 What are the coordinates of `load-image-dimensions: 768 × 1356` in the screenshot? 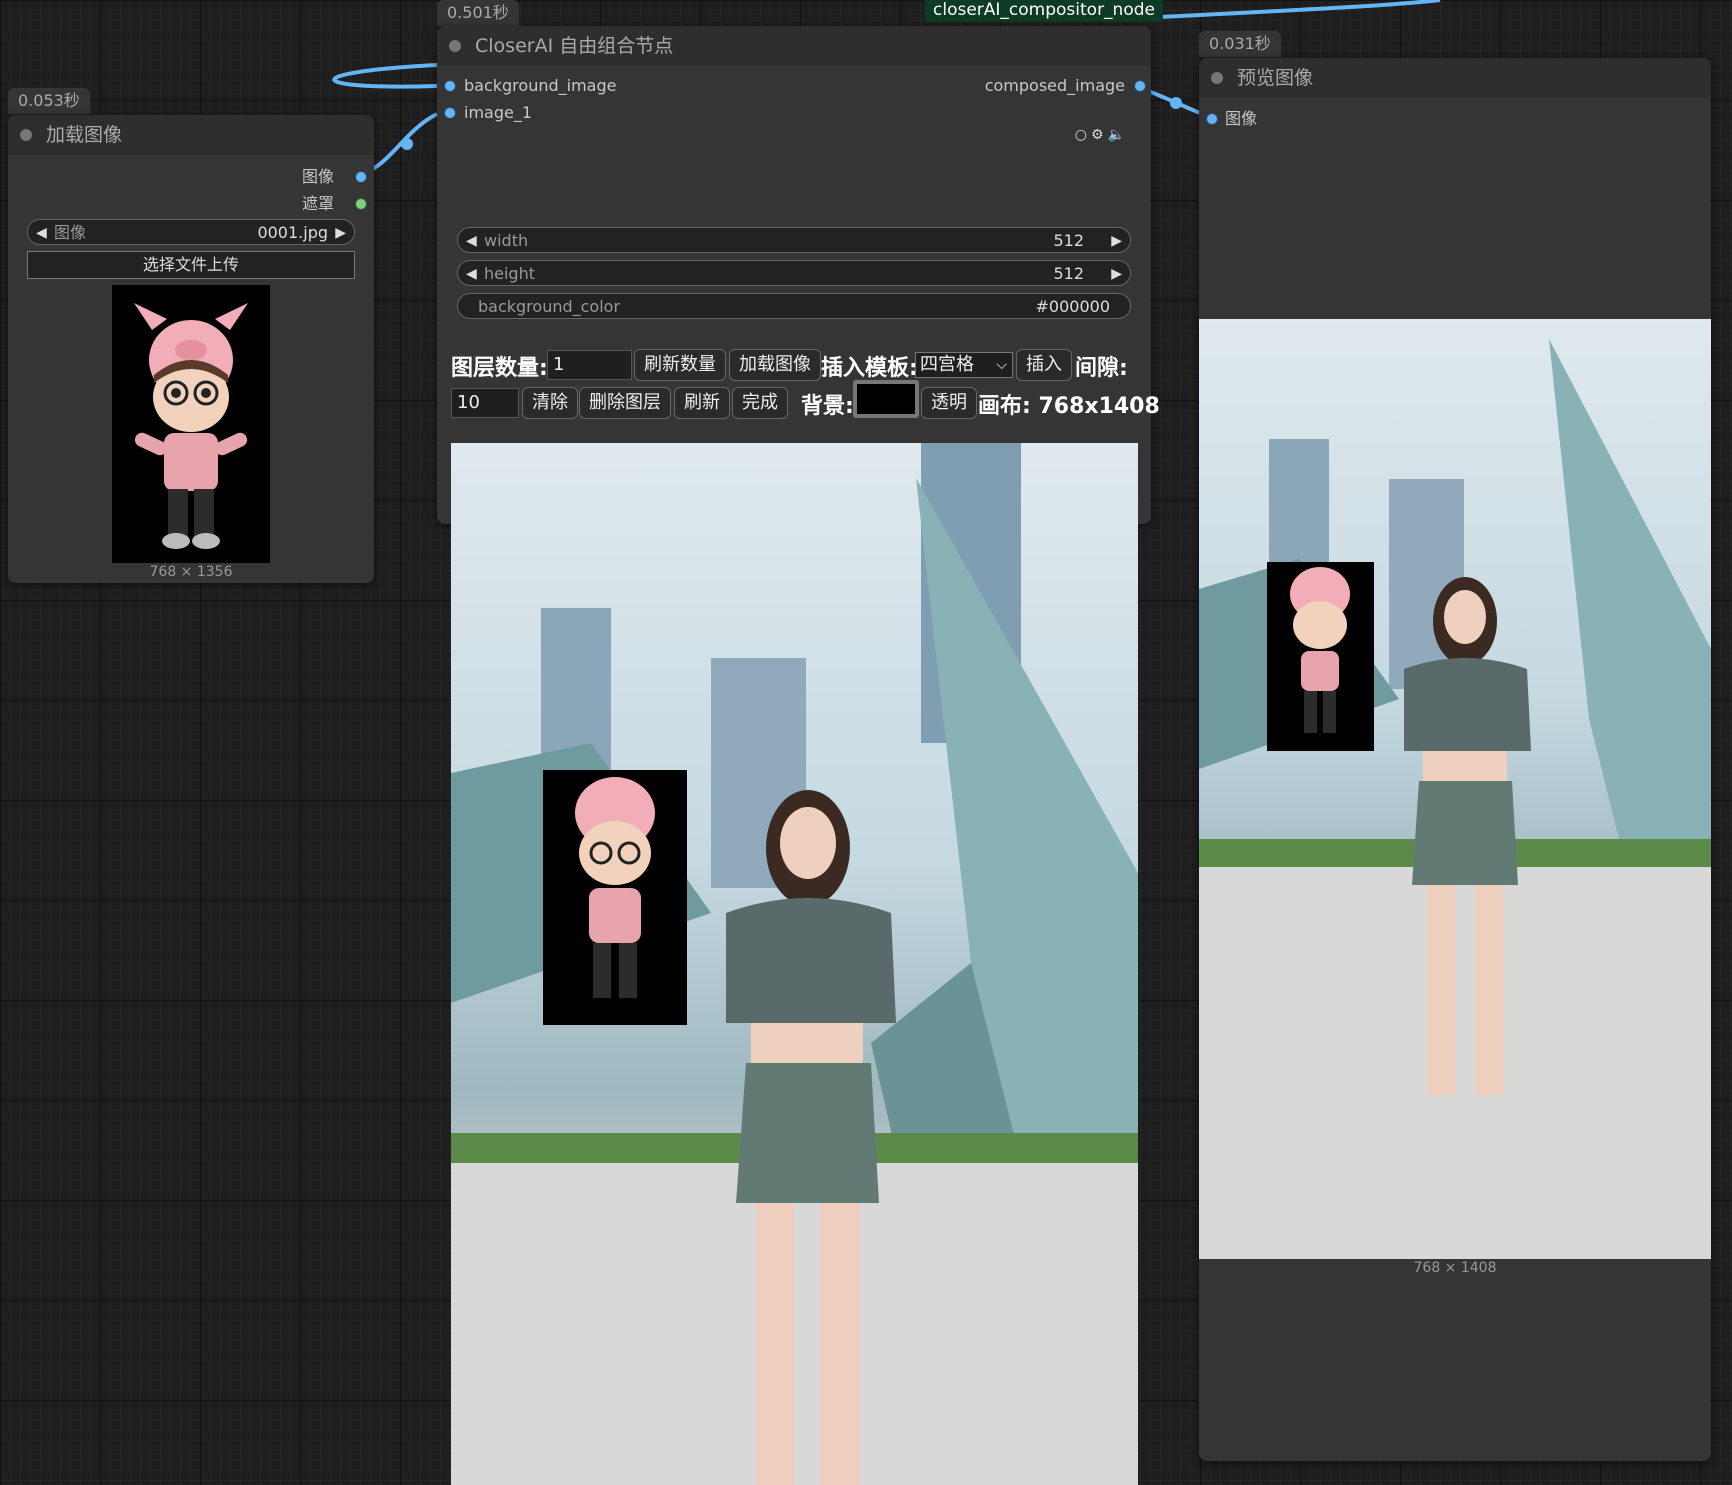 It's located at (191, 572).